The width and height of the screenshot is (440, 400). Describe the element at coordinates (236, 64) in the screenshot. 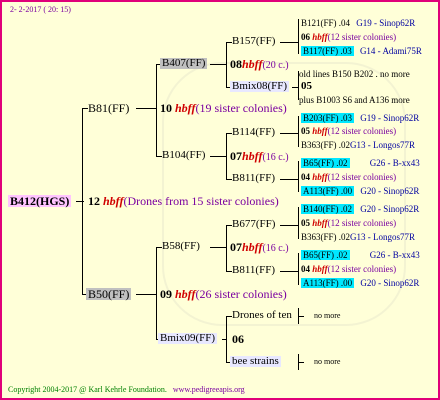

I see `gen2-b407-num: 08` at that location.